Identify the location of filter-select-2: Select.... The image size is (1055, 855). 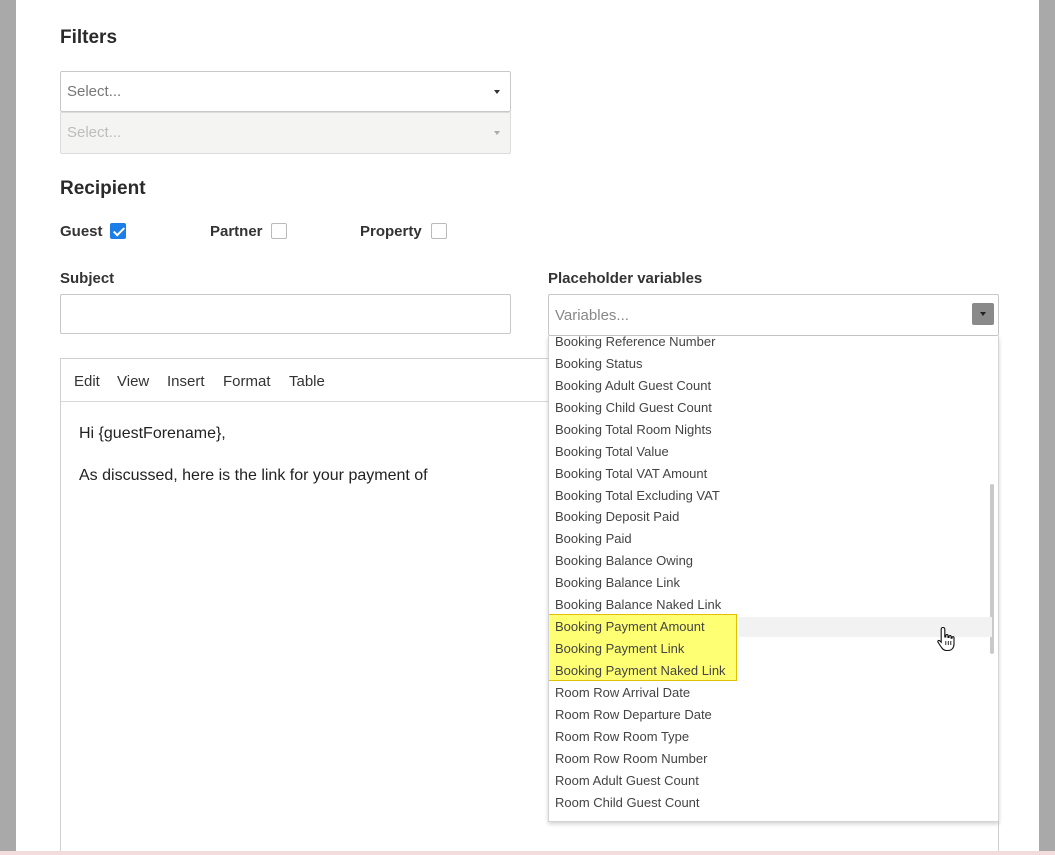
(285, 133).